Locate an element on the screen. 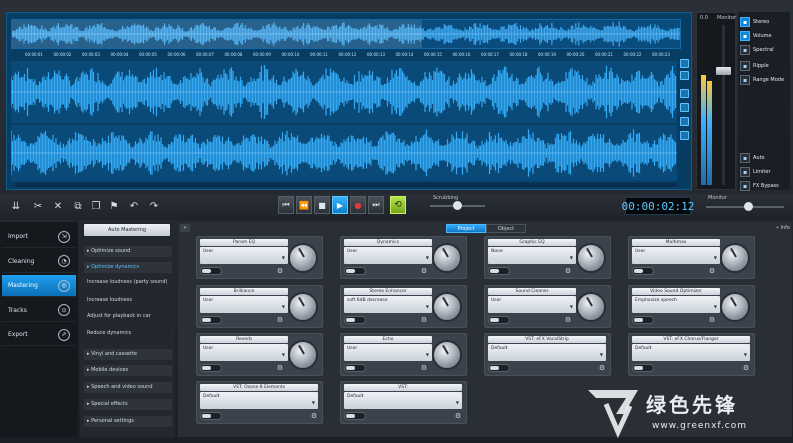 This screenshot has height=443, width=793. effect-title: Video Sound Optimizer is located at coordinates (676, 291).